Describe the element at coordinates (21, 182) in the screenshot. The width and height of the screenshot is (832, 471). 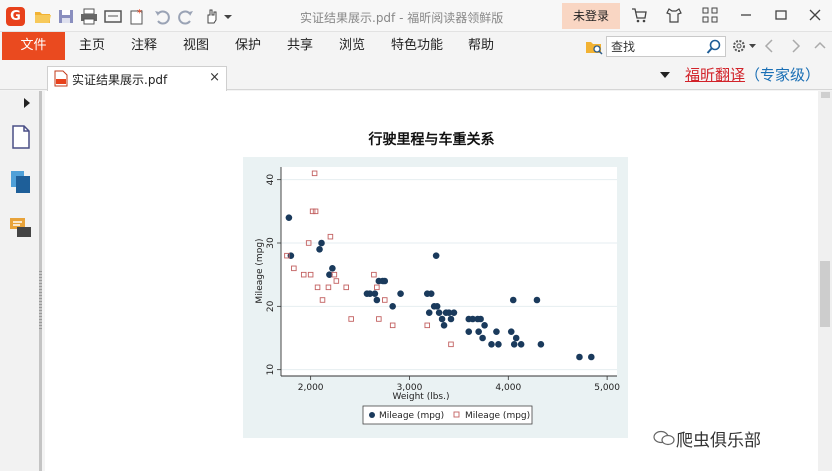
I see `bookmarks-icon` at that location.